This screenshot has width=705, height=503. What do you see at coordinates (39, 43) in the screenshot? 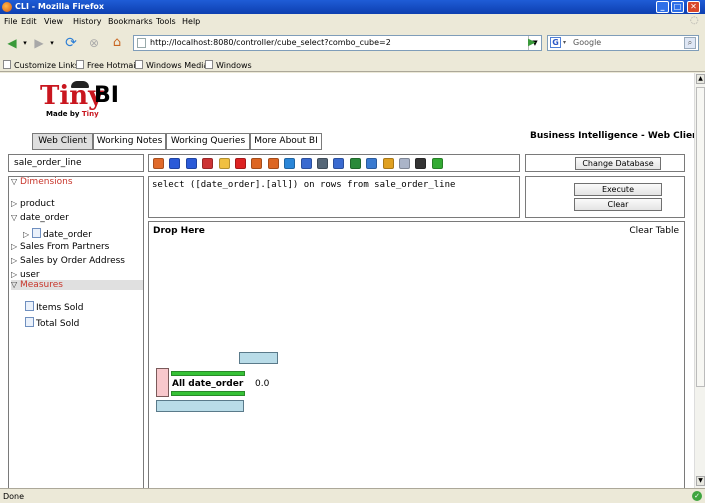
I see `forward-icon: ▶` at bounding box center [39, 43].